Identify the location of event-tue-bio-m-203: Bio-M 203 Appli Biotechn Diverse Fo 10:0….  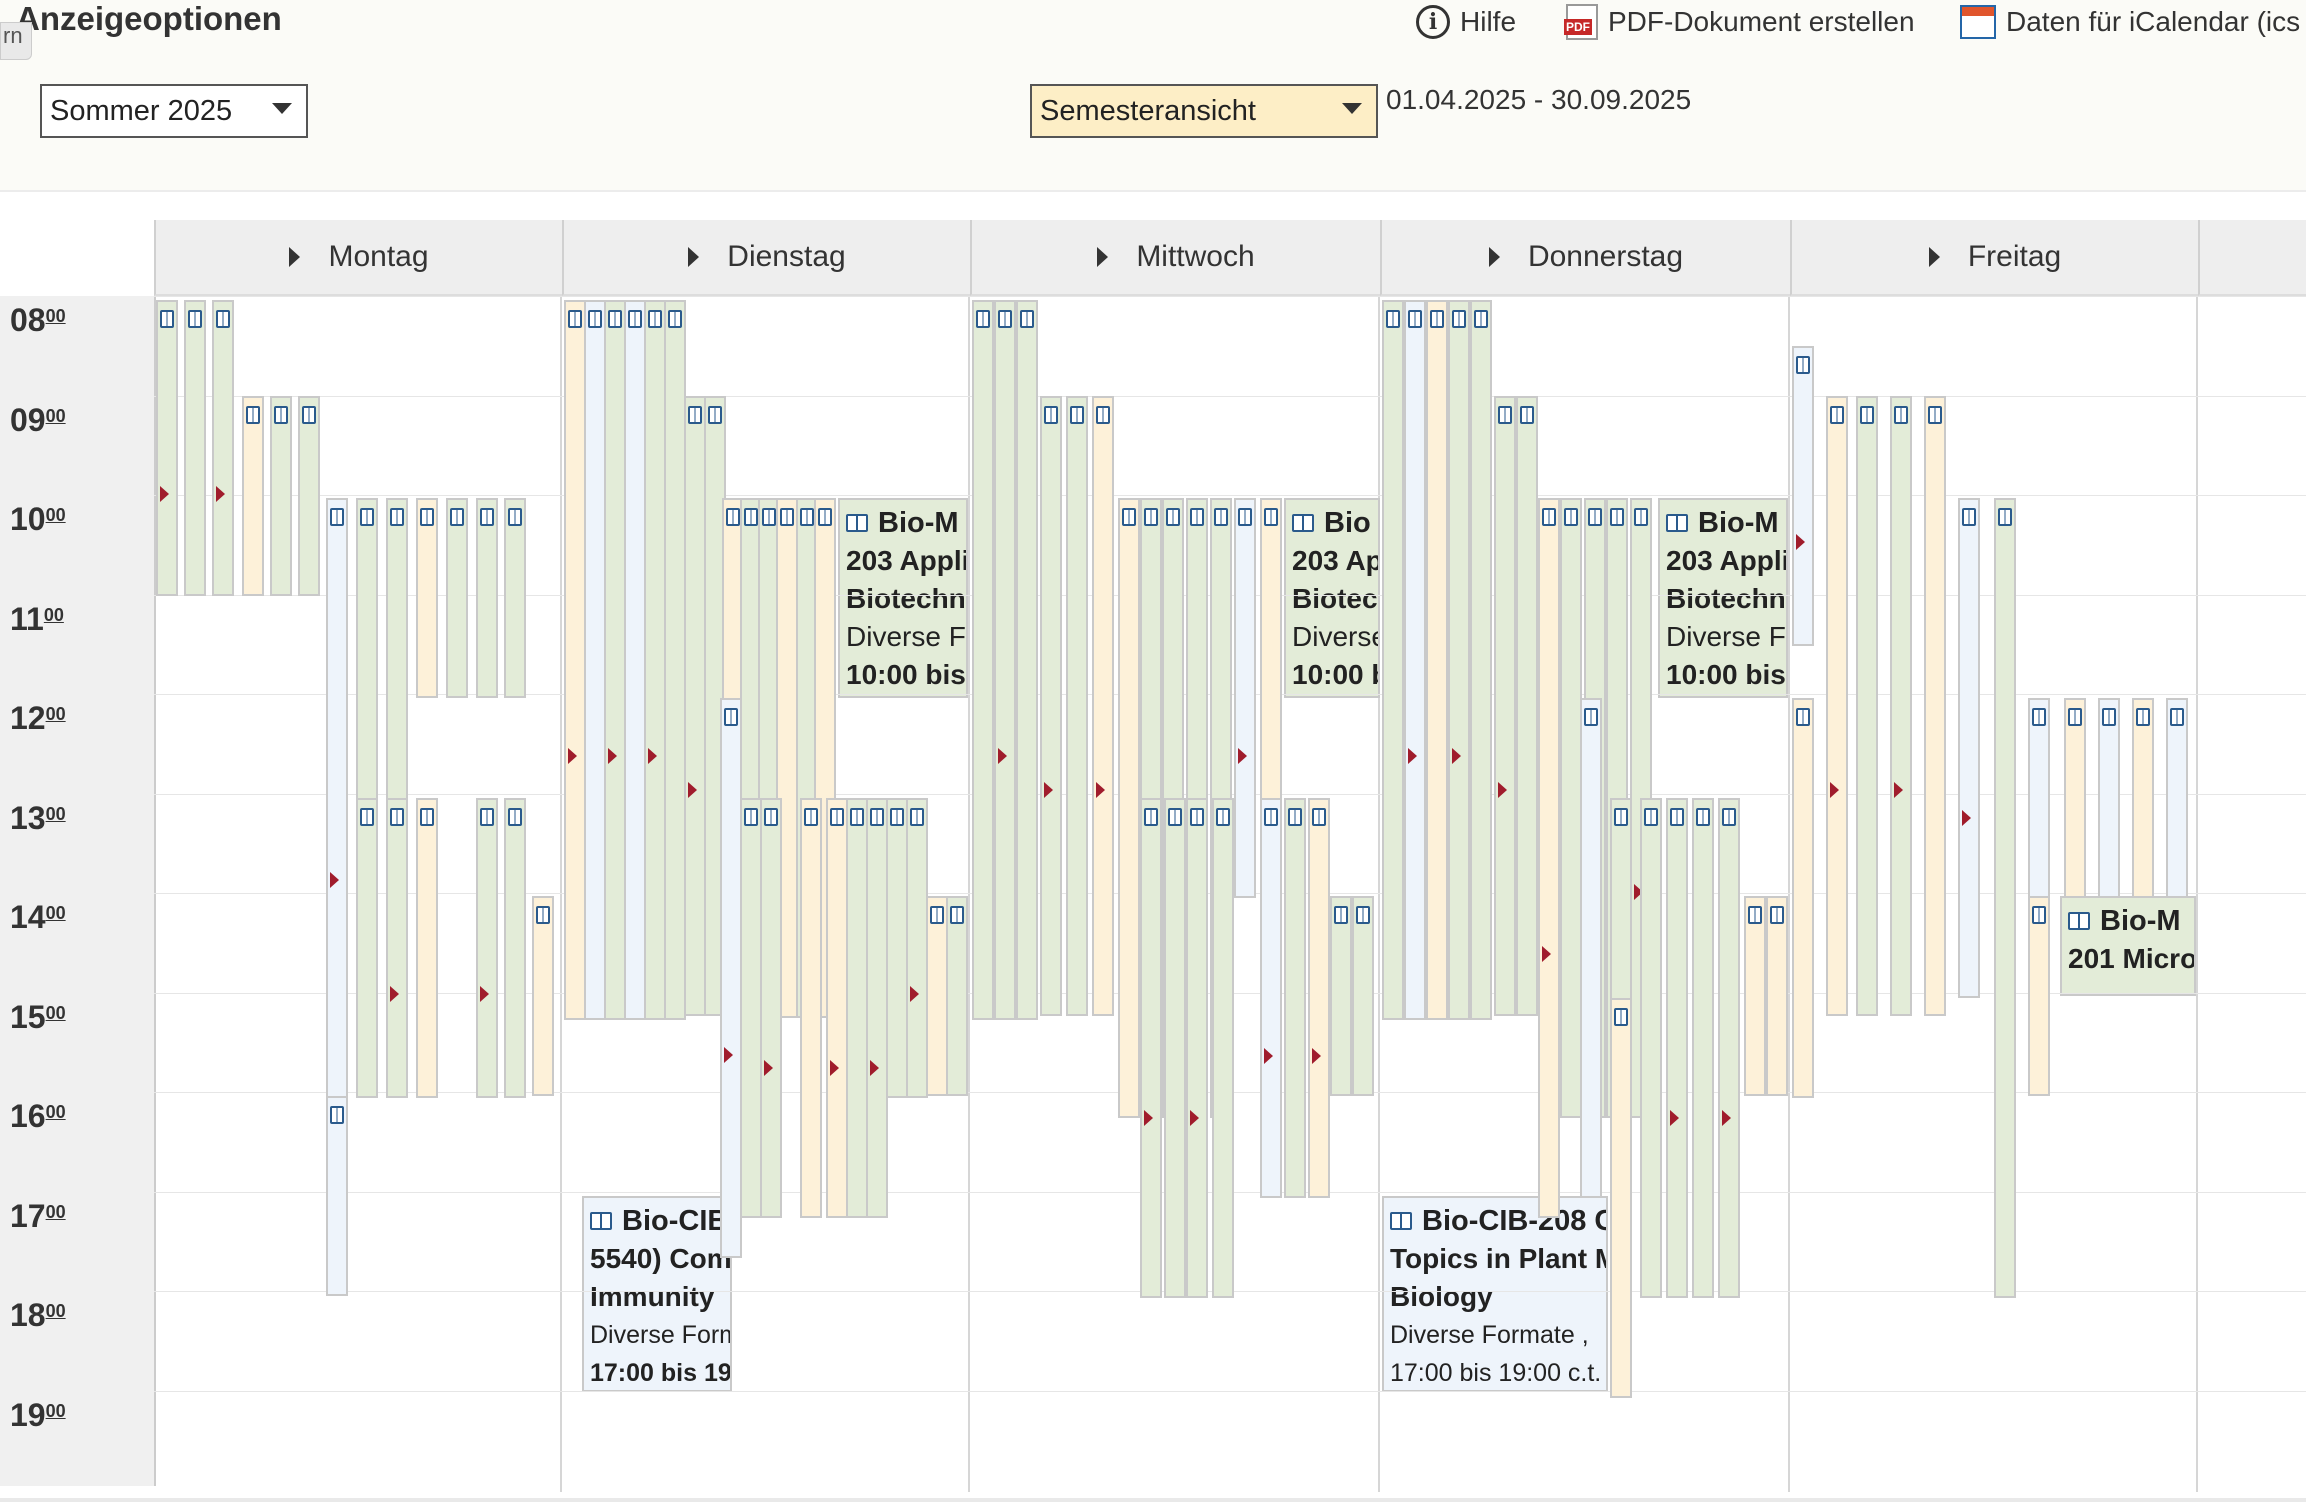
(903, 598).